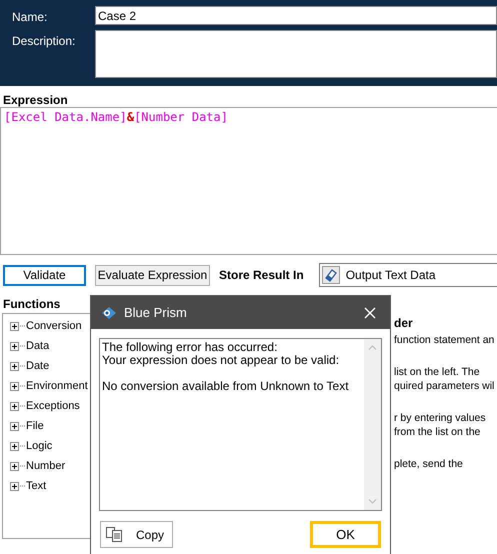 This screenshot has height=554, width=497. I want to click on store-result-label: Store Result In, so click(261, 275).